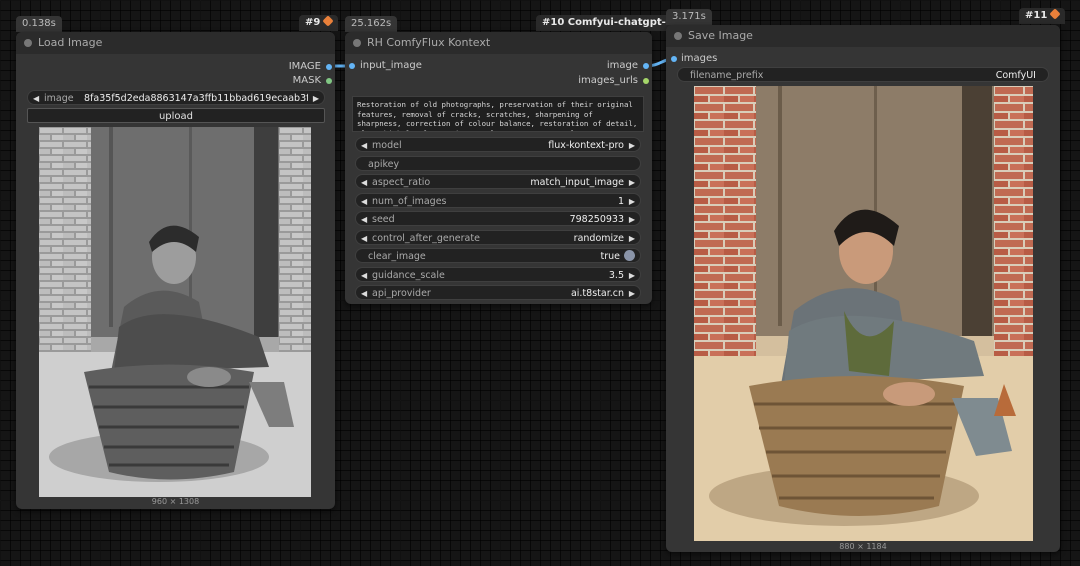 The height and width of the screenshot is (566, 1080). What do you see at coordinates (598, 238) in the screenshot?
I see `control-after-generate-value: randomize` at bounding box center [598, 238].